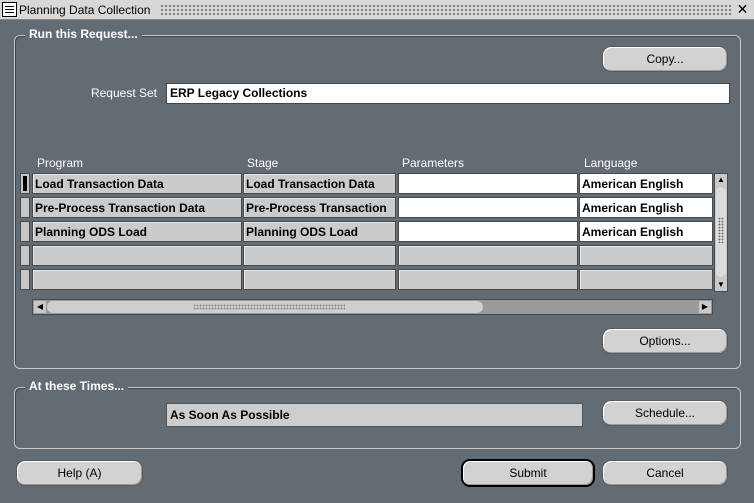 This screenshot has height=503, width=754. I want to click on stage-cell: Pre-Process Transaction, so click(319, 207).